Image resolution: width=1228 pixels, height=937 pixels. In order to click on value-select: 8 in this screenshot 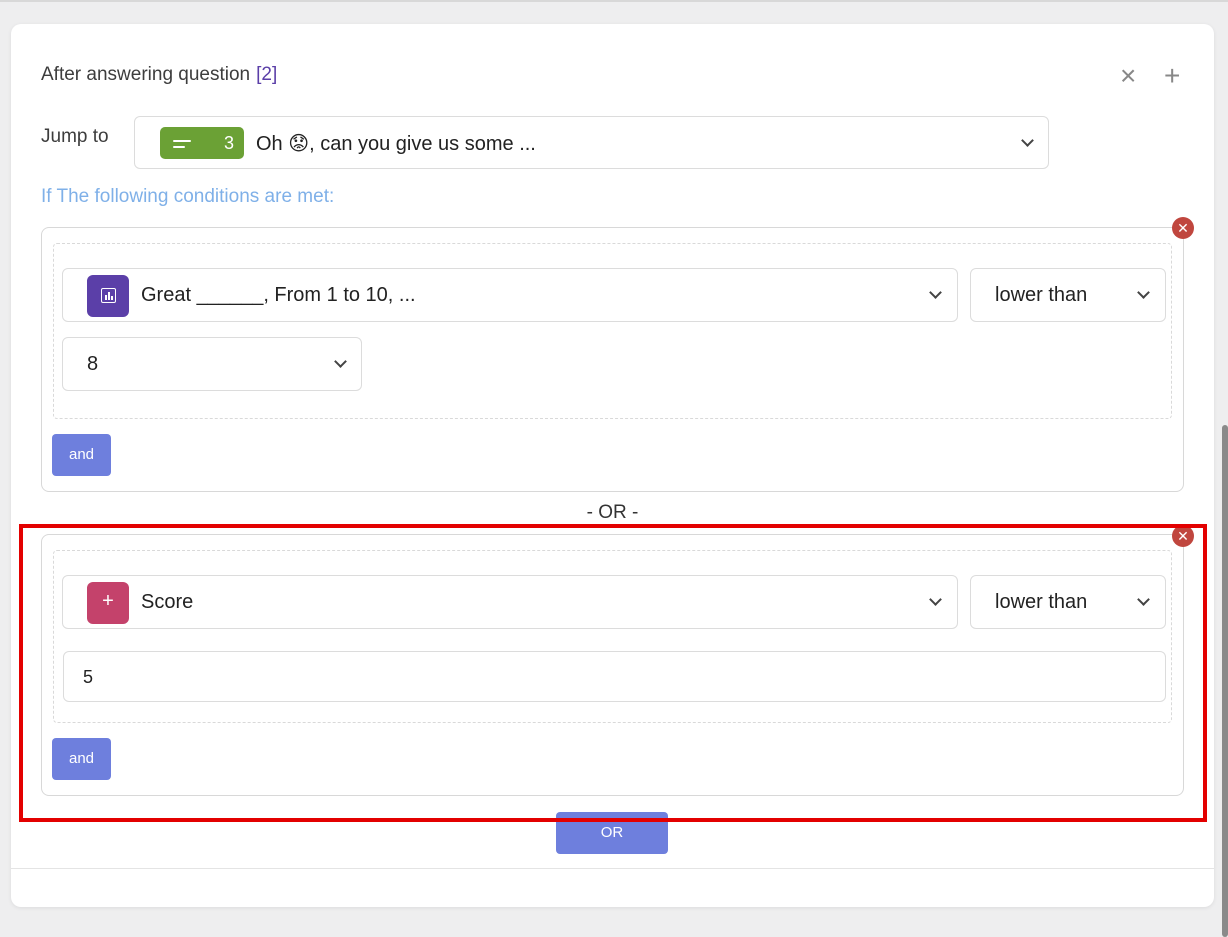, I will do `click(212, 364)`.